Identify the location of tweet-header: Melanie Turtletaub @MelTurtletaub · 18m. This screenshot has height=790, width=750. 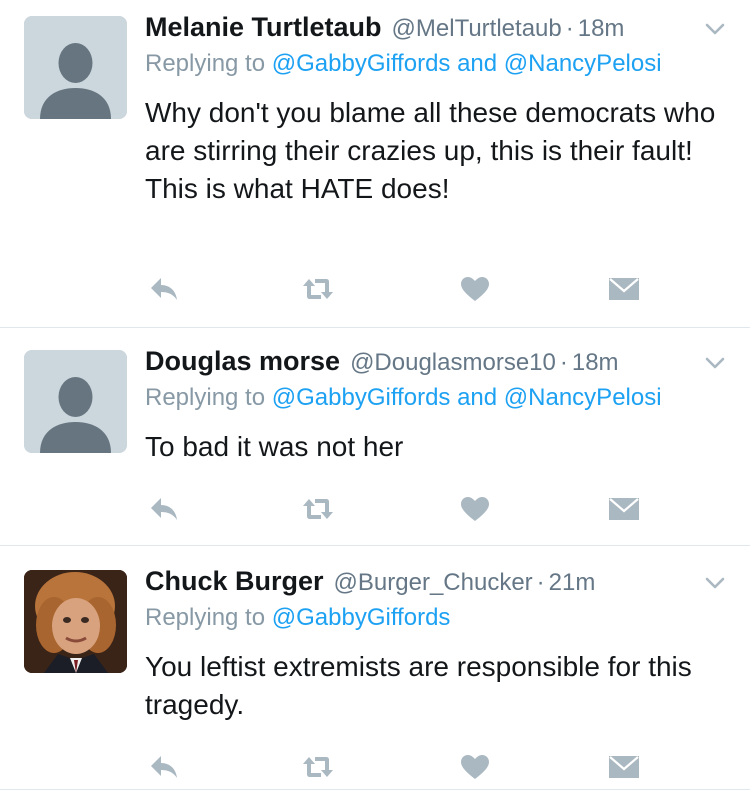
(435, 29).